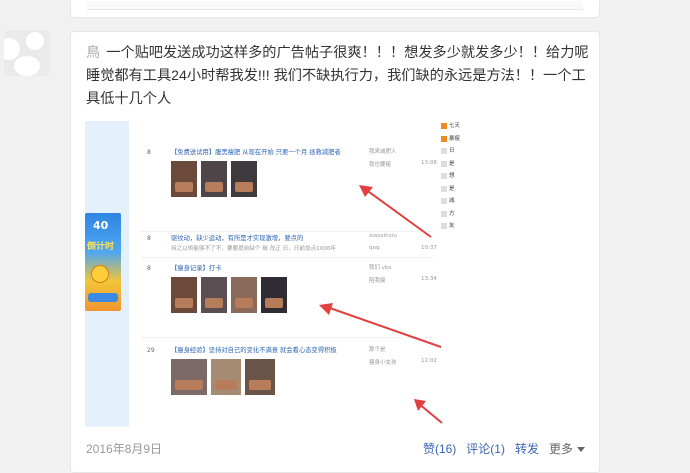  Describe the element at coordinates (377, 281) in the screenshot. I see `thread-last-reply: 陪我瘦` at that location.